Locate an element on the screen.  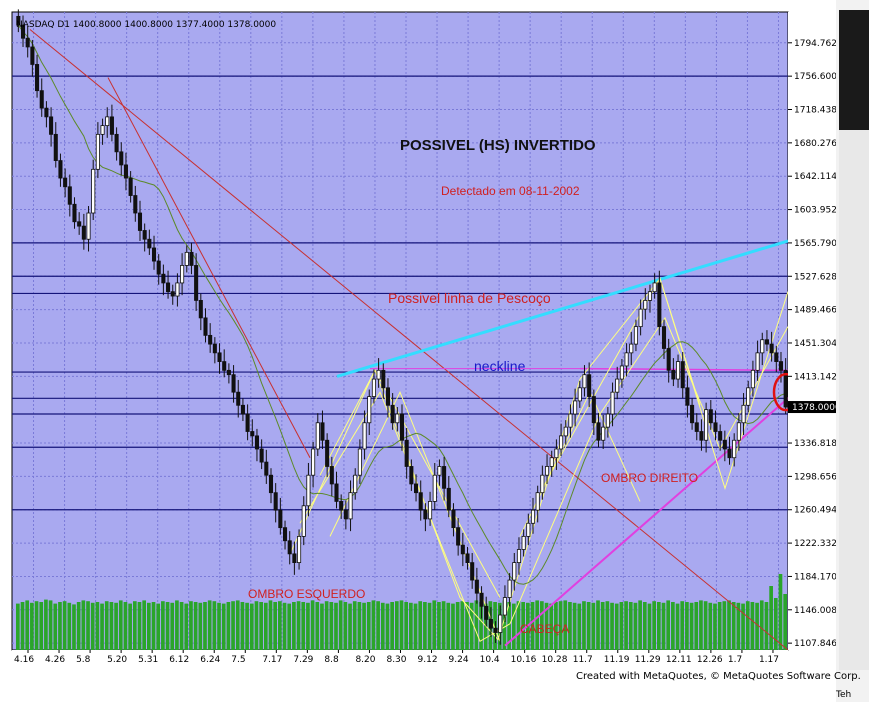
x-tick-label: 10.28 is located at coordinates (555, 660).